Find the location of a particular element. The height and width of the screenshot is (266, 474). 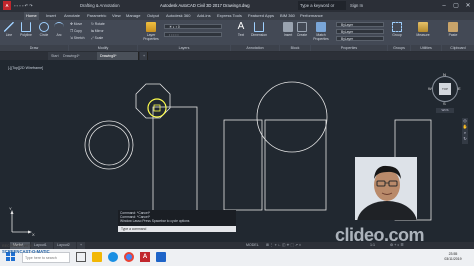

linetype-dropdown: ByLayer is located at coordinates (360, 31).